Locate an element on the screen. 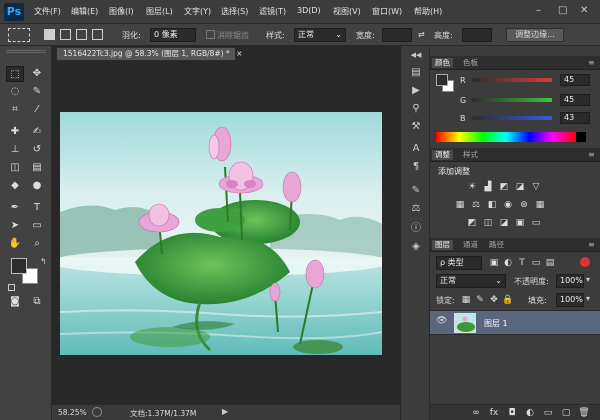 Image resolution: width=600 pixels, height=420 pixels. status-menu-arrow-icon: ▶ is located at coordinates (225, 411).